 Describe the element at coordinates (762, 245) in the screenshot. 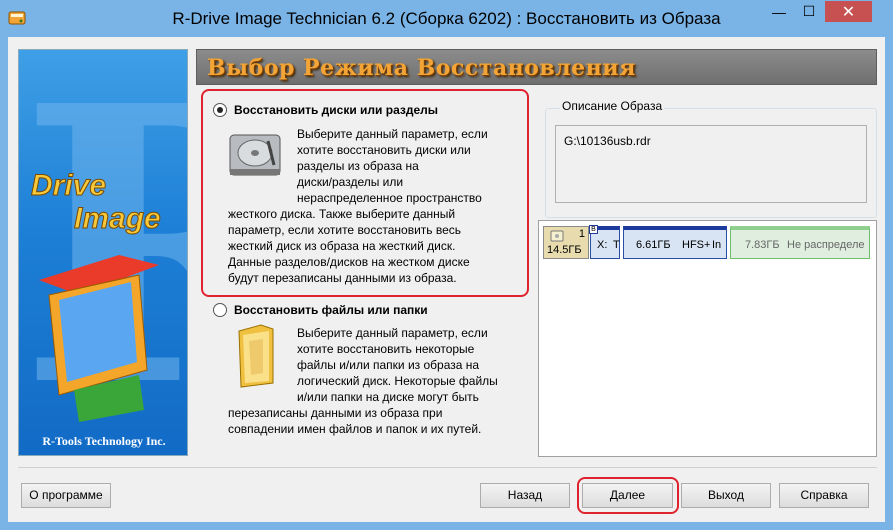

I see `unallocated-size: 7.83ГБ` at that location.